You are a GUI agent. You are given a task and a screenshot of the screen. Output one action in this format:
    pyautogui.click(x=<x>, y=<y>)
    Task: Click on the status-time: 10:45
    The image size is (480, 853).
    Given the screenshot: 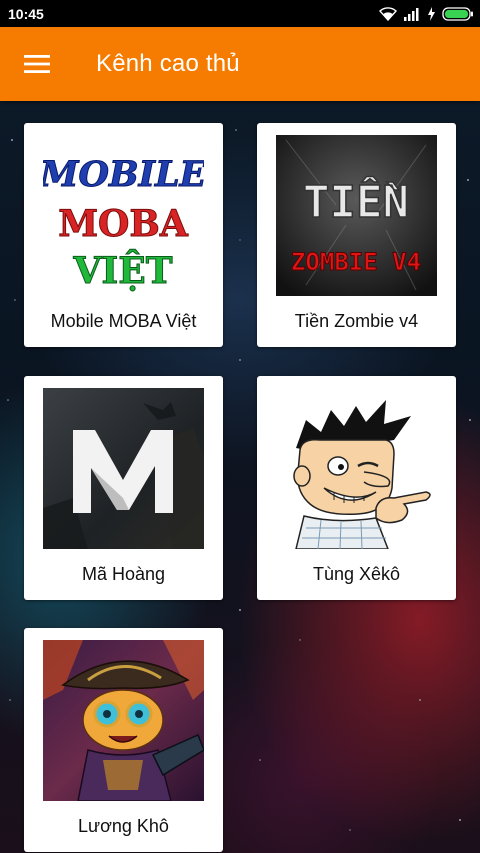 What is the action you would take?
    pyautogui.click(x=26, y=13)
    